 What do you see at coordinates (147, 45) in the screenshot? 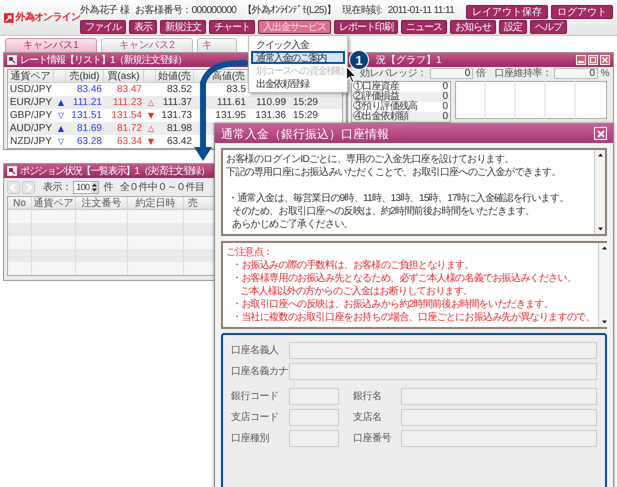
I see `canvas-tab: キャンバス2` at bounding box center [147, 45].